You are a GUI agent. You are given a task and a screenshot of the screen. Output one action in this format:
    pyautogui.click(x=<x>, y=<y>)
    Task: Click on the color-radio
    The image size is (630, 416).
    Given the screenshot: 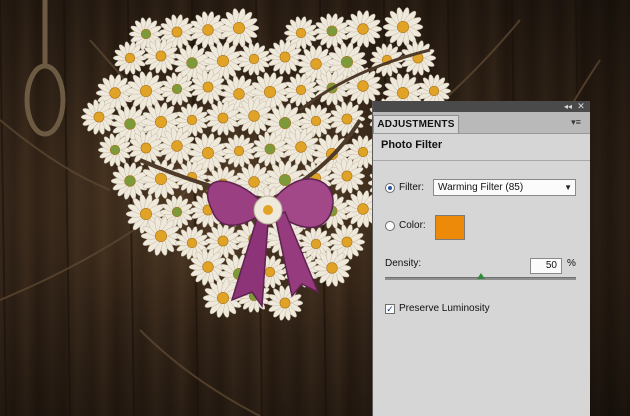 What is the action you would take?
    pyautogui.click(x=390, y=226)
    